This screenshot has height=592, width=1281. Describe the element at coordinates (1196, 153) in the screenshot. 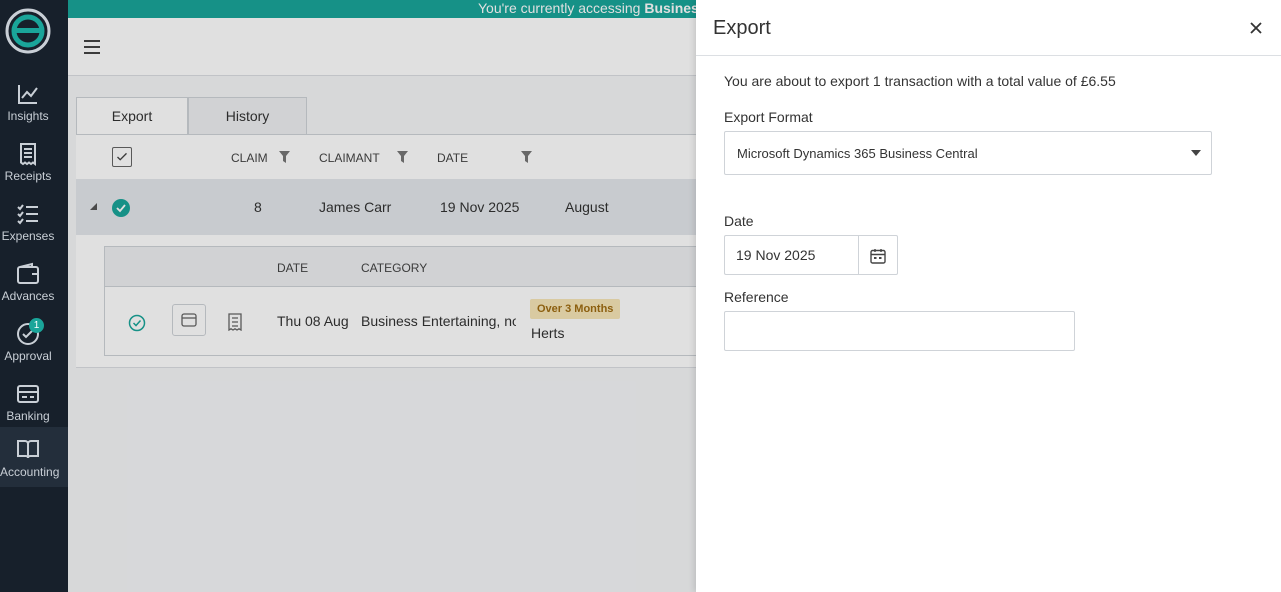

I see `chevron-down-icon` at that location.